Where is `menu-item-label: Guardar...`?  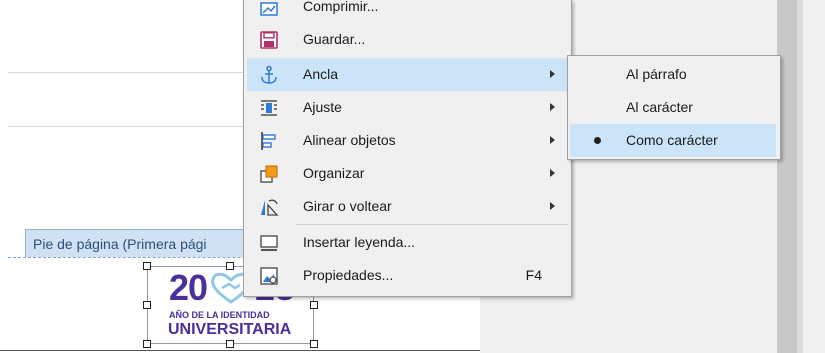
menu-item-label: Guardar... is located at coordinates (334, 39).